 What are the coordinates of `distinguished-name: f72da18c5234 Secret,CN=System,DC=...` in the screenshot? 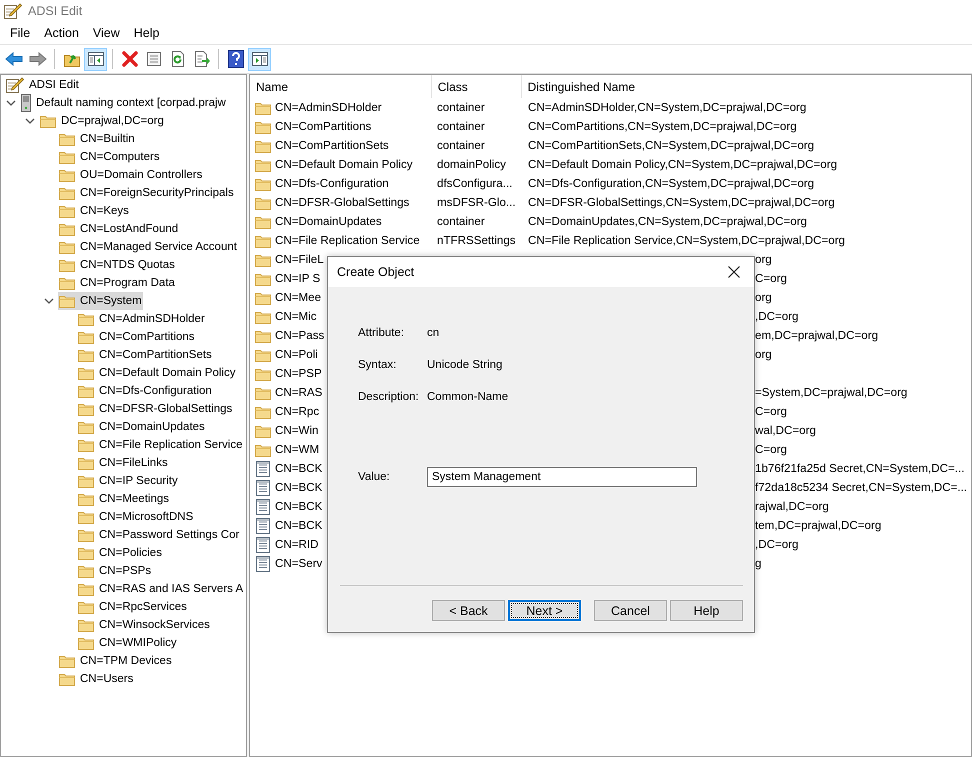 It's located at (861, 487).